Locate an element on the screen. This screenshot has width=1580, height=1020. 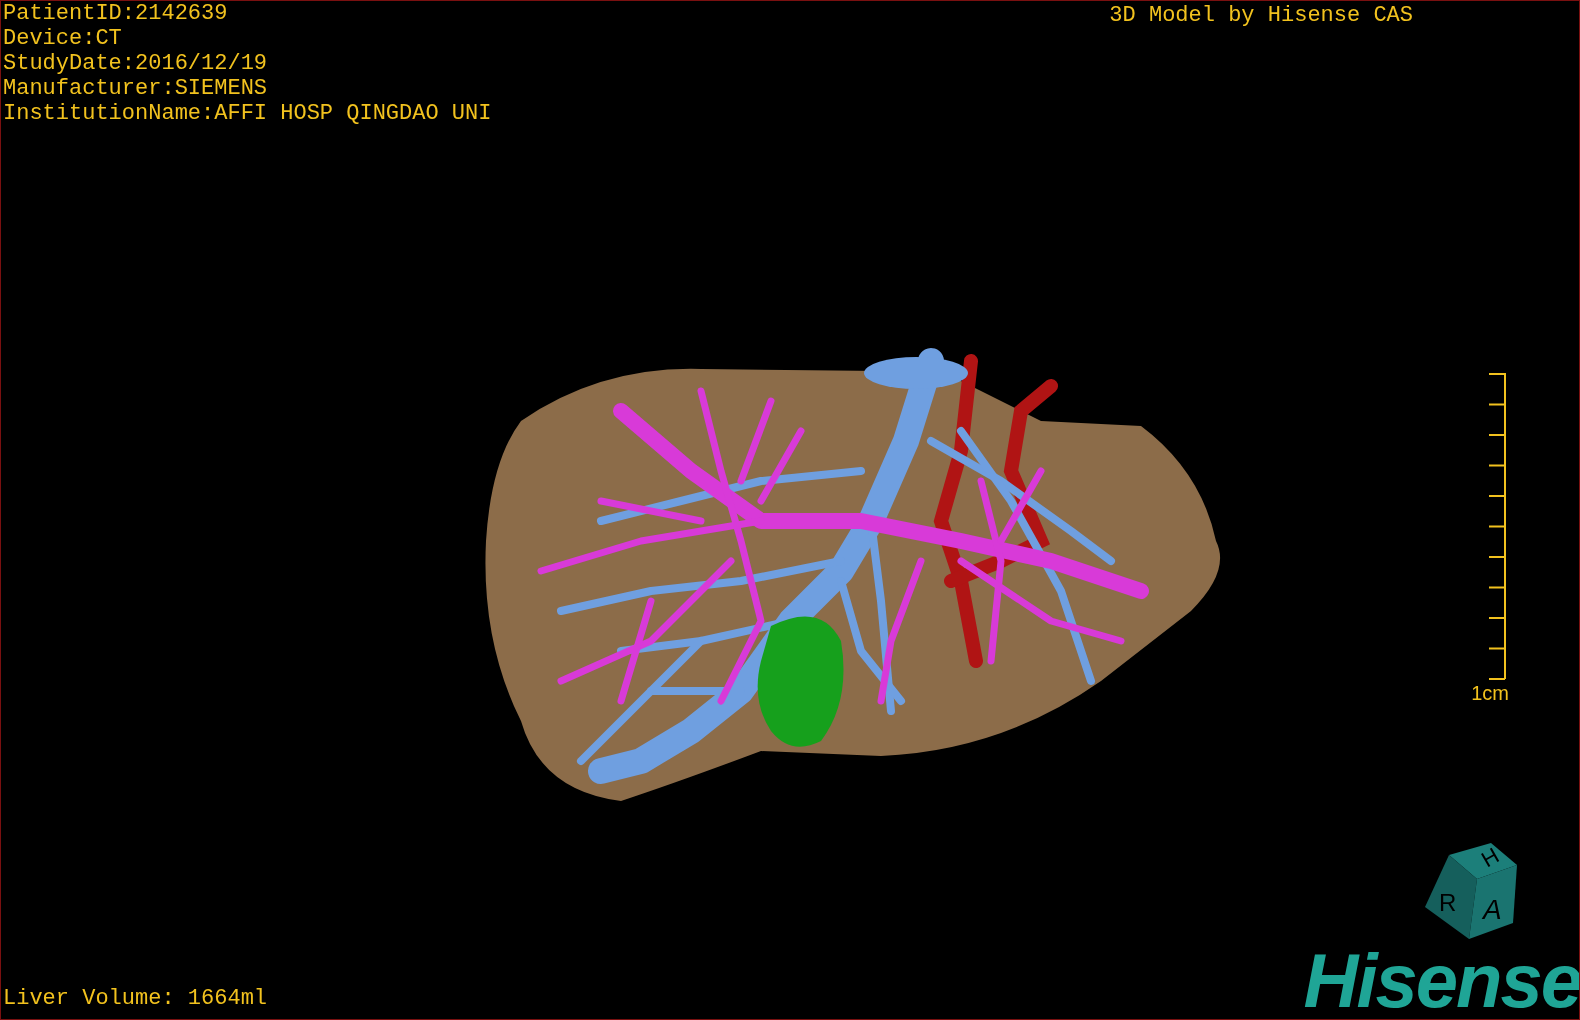
brand-logo: Hisense is located at coordinates (1441, 981).